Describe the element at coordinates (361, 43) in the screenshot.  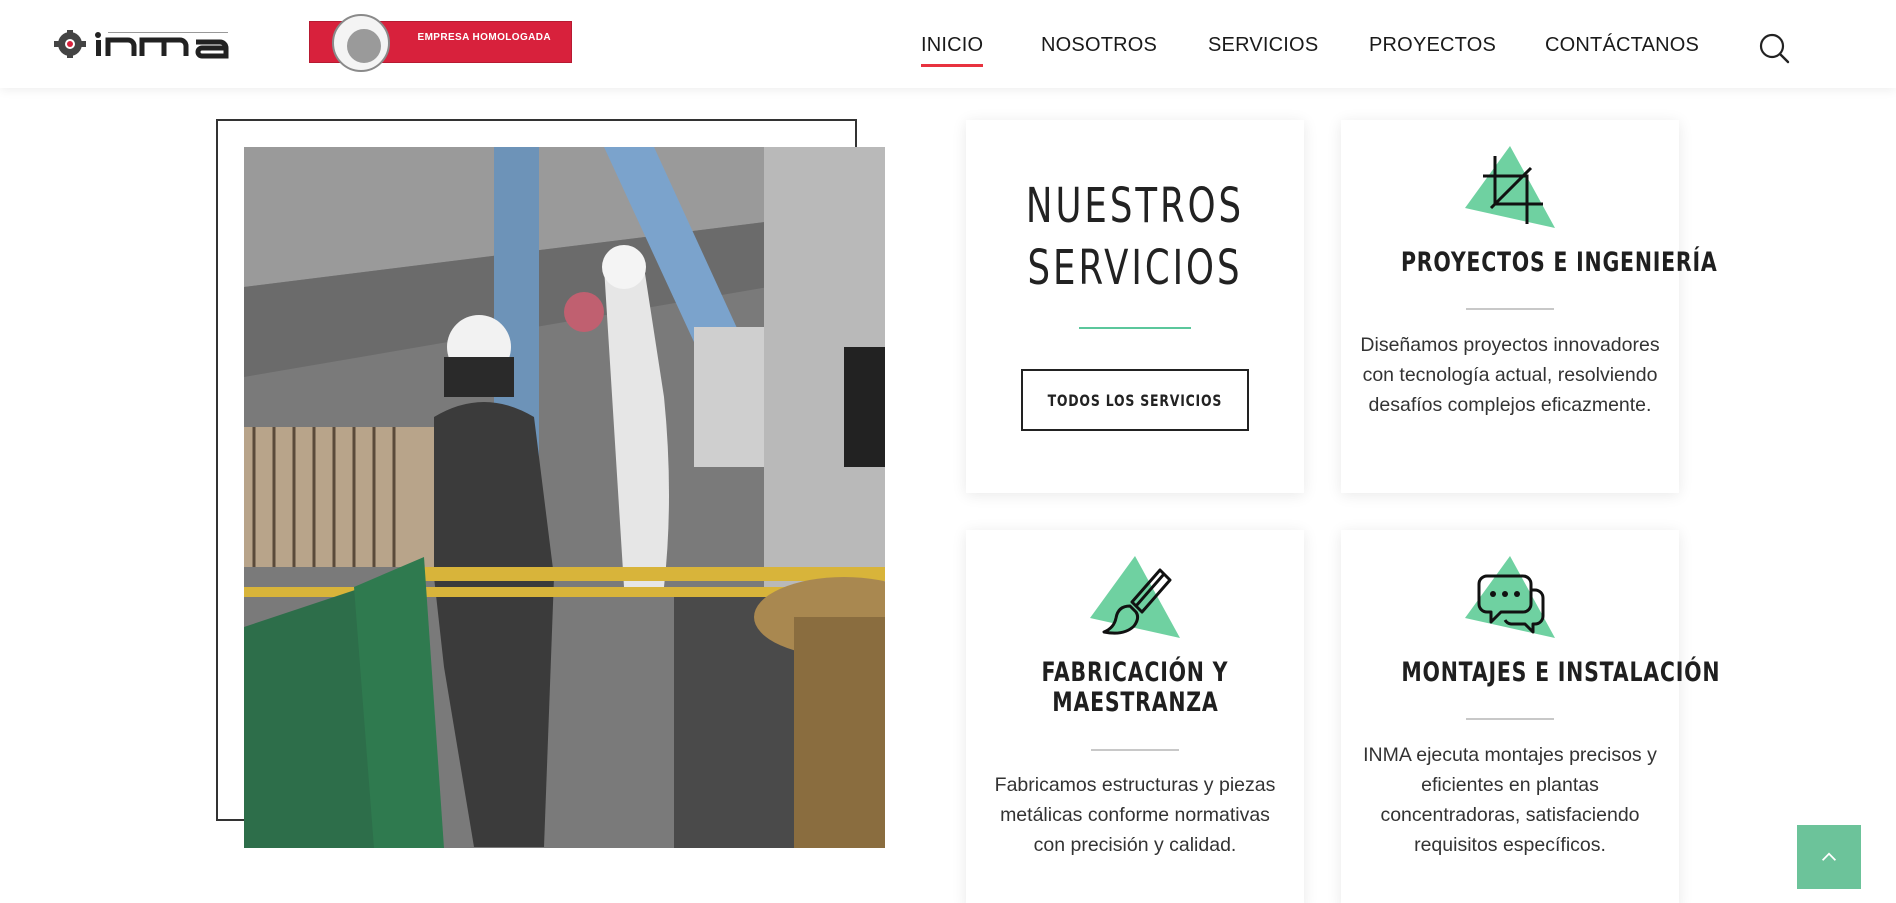
I see `bureau-veritas-seal-icon` at that location.